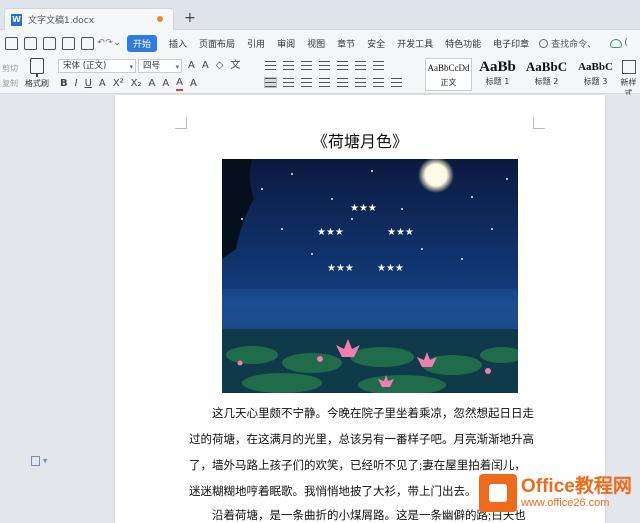  What do you see at coordinates (235, 66) in the screenshot?
I see `phonetic-icon: 文` at bounding box center [235, 66].